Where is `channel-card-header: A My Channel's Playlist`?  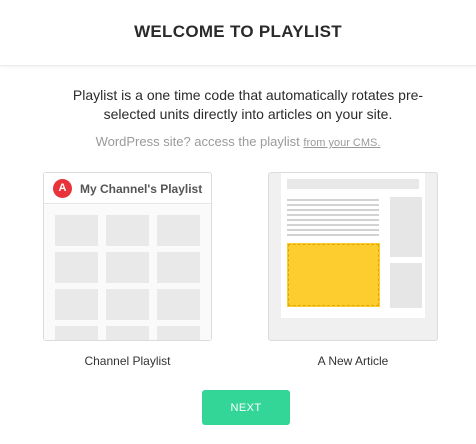
channel-card-header: A My Channel's Playlist is located at coordinates (127, 188).